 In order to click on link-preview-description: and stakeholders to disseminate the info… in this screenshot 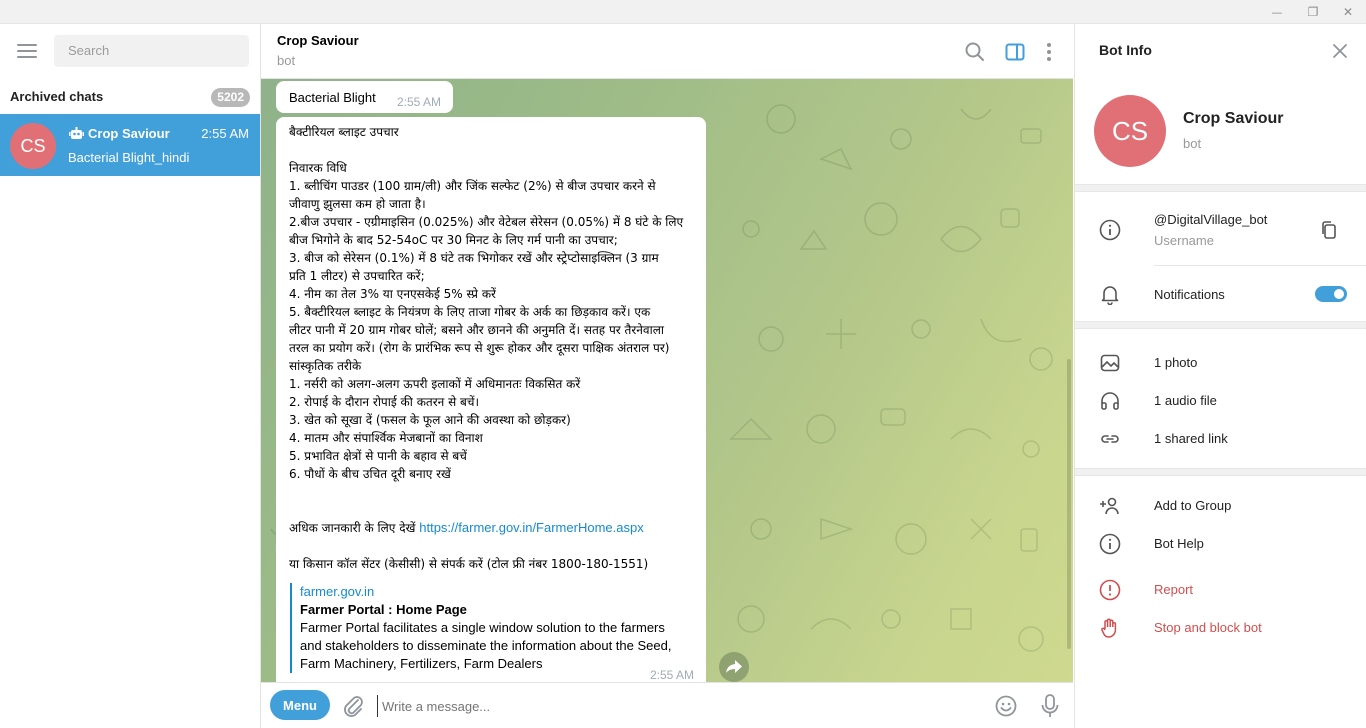, I will do `click(486, 645)`.